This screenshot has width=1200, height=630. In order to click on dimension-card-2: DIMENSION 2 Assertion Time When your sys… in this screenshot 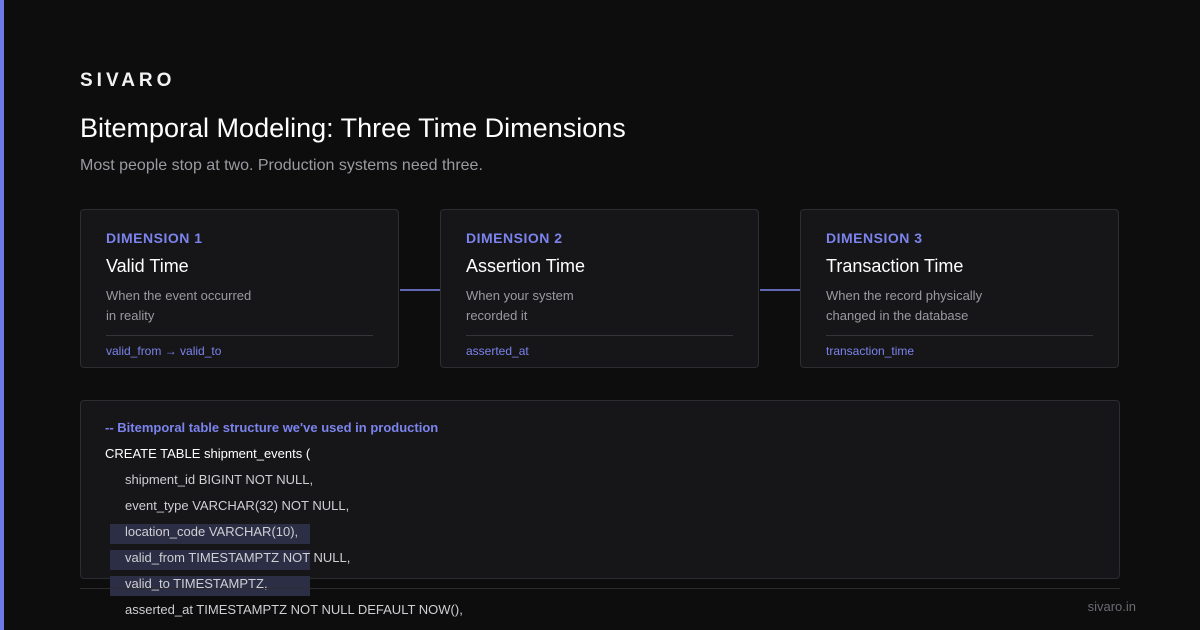, I will do `click(599, 288)`.